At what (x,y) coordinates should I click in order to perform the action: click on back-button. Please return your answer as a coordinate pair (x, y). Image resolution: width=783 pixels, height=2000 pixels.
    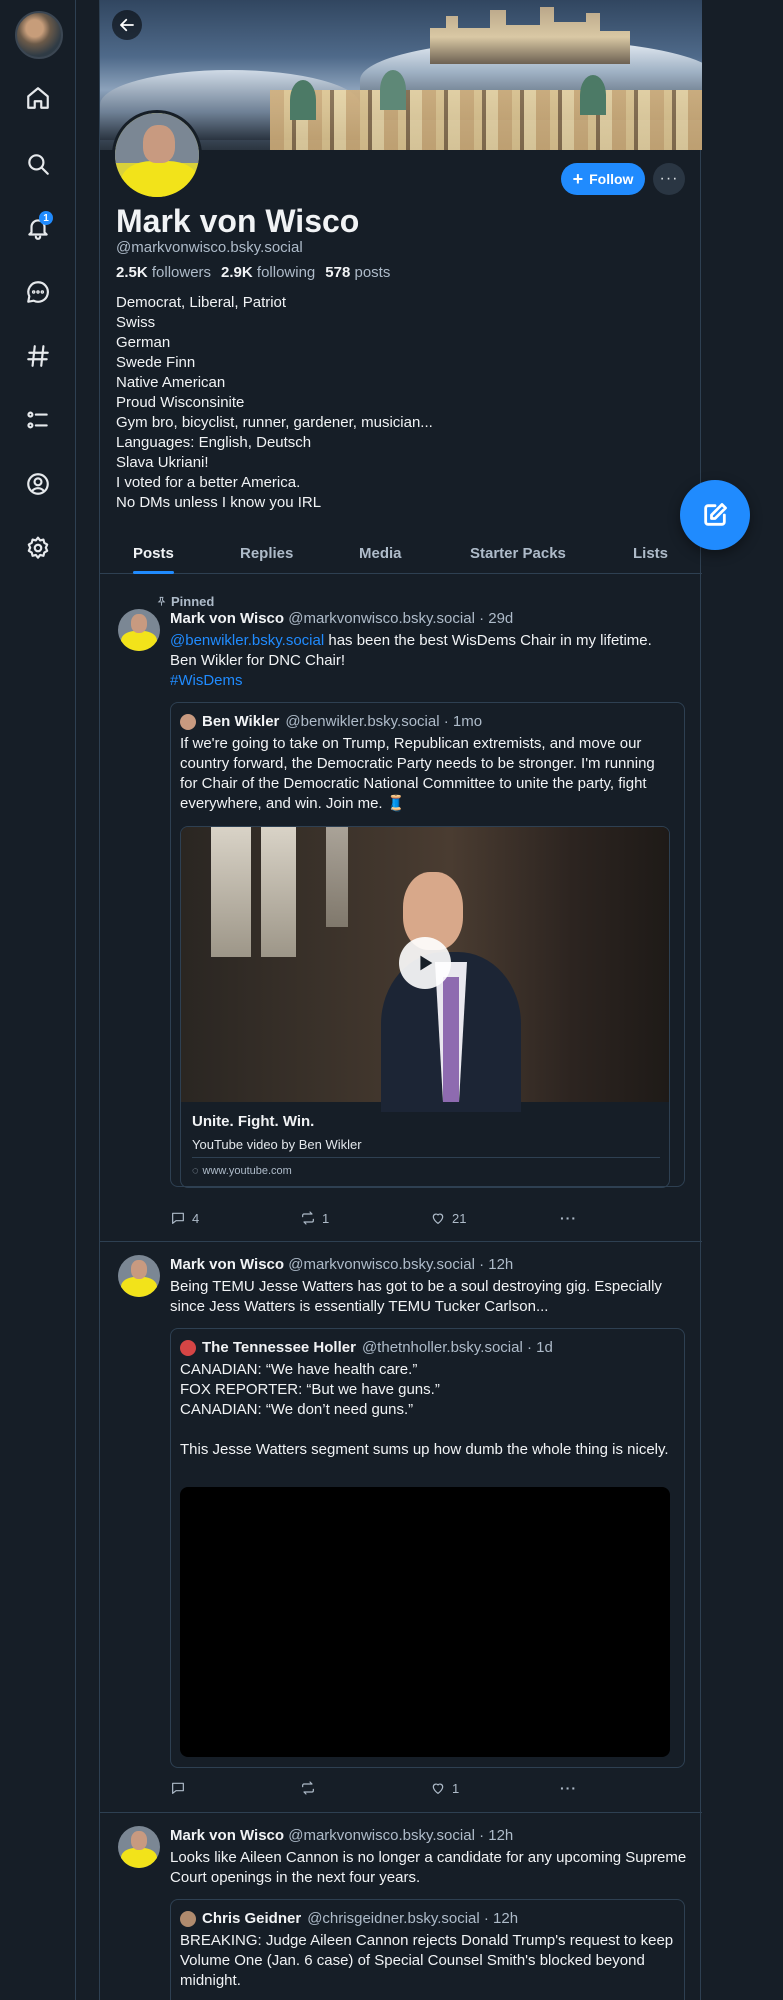
    Looking at the image, I should click on (127, 25).